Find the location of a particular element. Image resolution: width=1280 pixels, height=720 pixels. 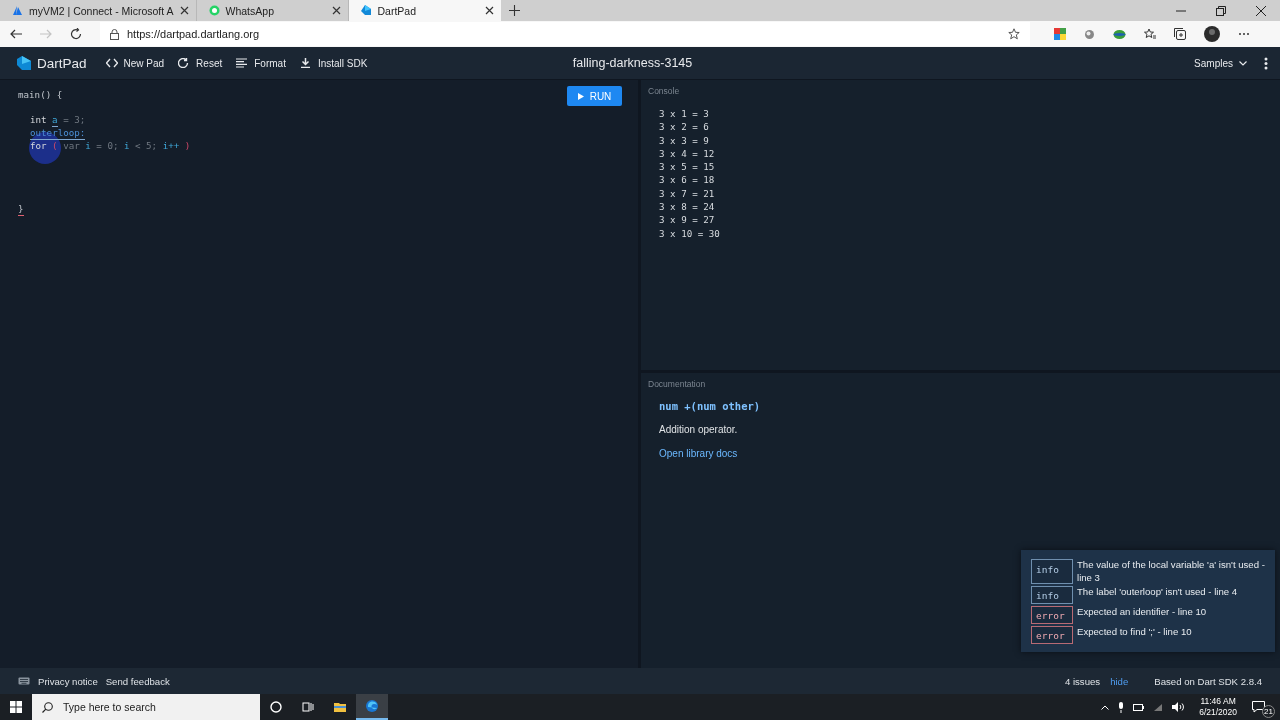

console-line: 3 x 6 = 18 is located at coordinates (687, 180).